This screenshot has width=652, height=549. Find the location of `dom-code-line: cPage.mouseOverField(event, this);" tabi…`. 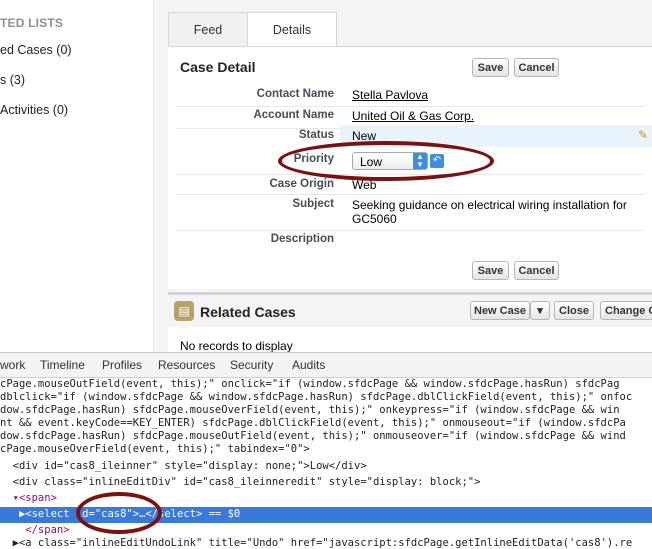

dom-code-line: cPage.mouseOverField(event, this);" tabi… is located at coordinates (155, 449).